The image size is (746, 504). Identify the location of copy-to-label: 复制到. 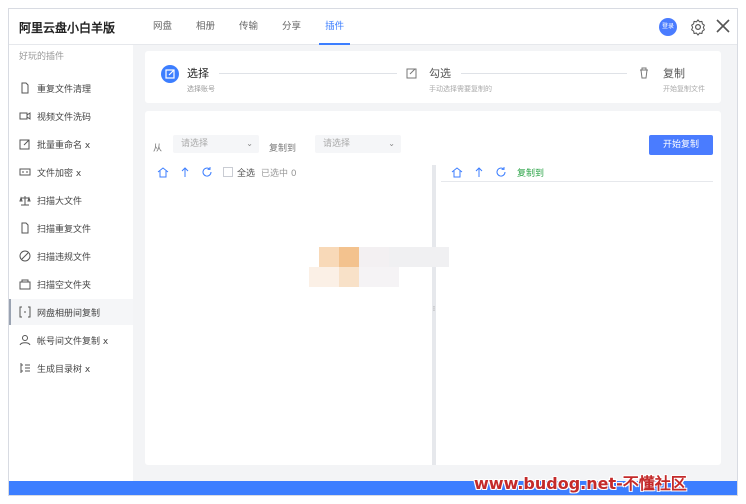
(283, 149).